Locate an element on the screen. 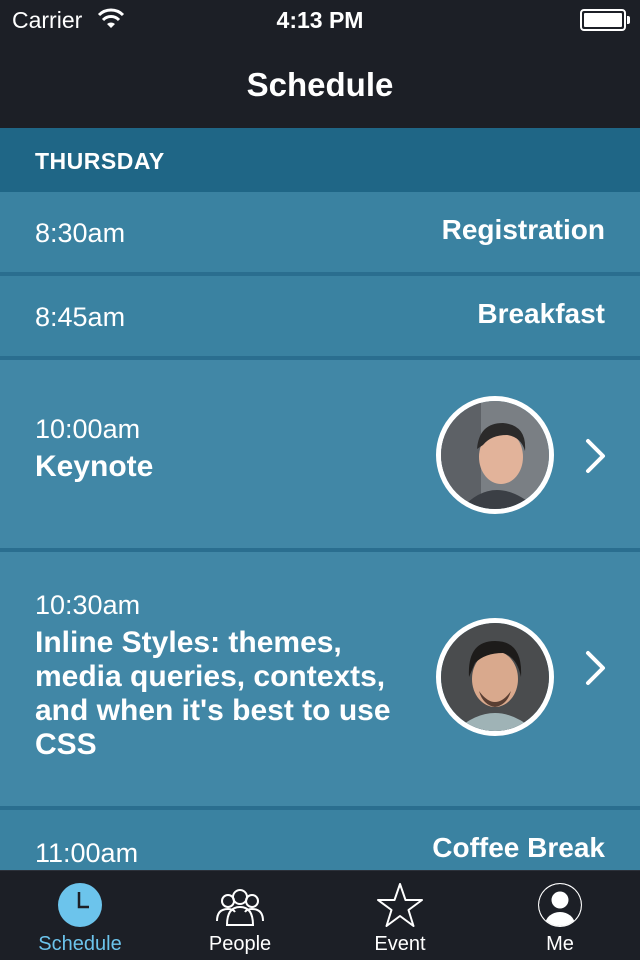 This screenshot has height=960, width=640. status-time: 4:13 PM is located at coordinates (320, 20).